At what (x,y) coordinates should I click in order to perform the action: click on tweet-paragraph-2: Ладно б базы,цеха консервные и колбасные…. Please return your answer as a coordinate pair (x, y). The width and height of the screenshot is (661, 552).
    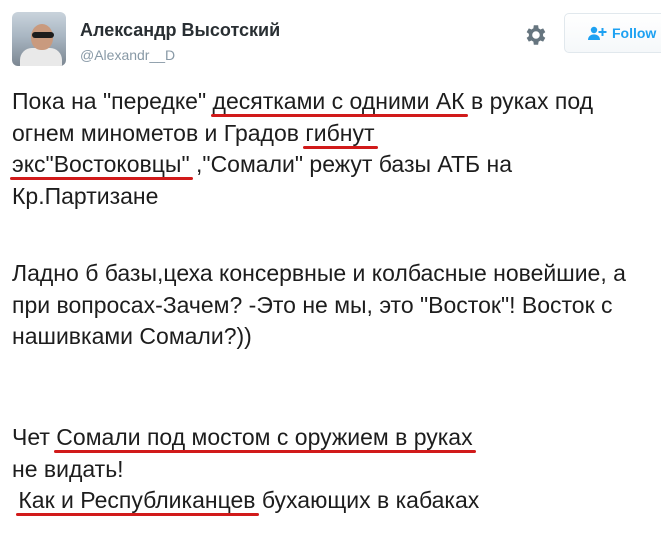
    Looking at the image, I should click on (319, 304).